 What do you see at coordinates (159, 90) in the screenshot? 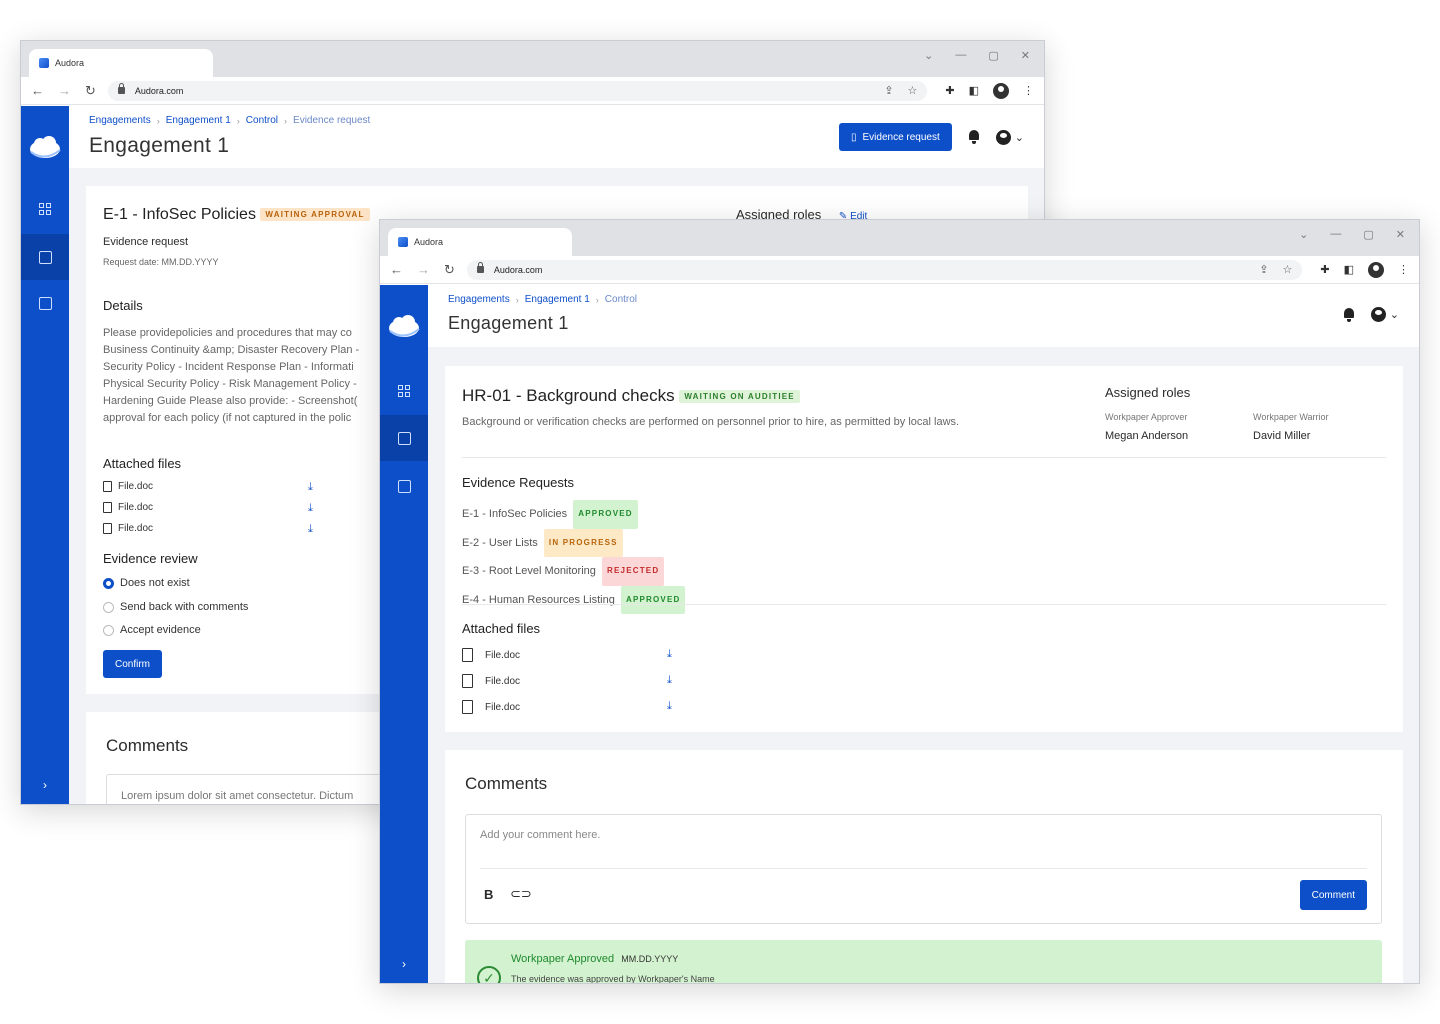
I see `url-text: Audora.com` at bounding box center [159, 90].